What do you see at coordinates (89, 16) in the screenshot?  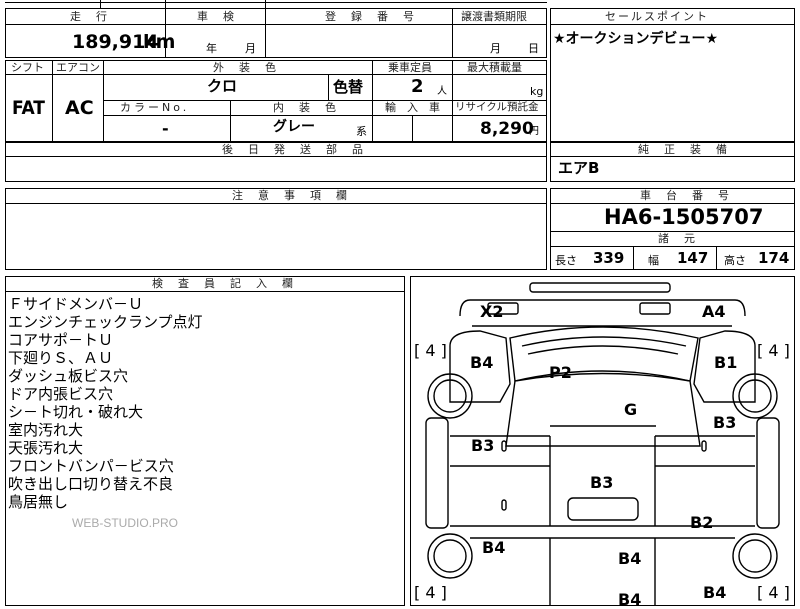 I see `mileage-header: 走 行` at bounding box center [89, 16].